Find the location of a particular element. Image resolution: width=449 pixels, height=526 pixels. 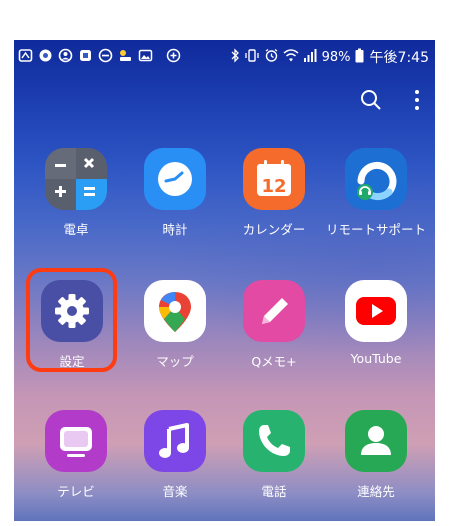

app-tv: テレビ is located at coordinates (76, 455).